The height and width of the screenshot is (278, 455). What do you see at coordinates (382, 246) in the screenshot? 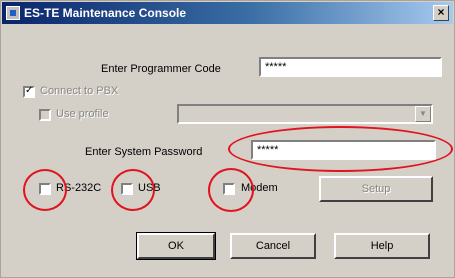
I see `help-button: Help` at bounding box center [382, 246].